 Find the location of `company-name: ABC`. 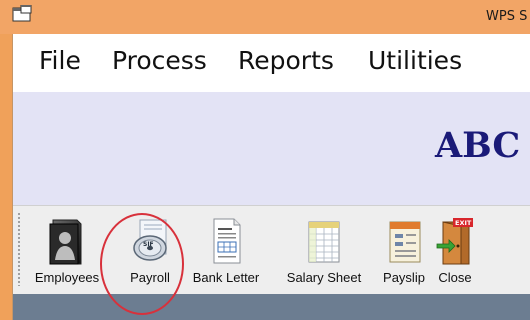

company-name: ABC is located at coordinates (478, 145).